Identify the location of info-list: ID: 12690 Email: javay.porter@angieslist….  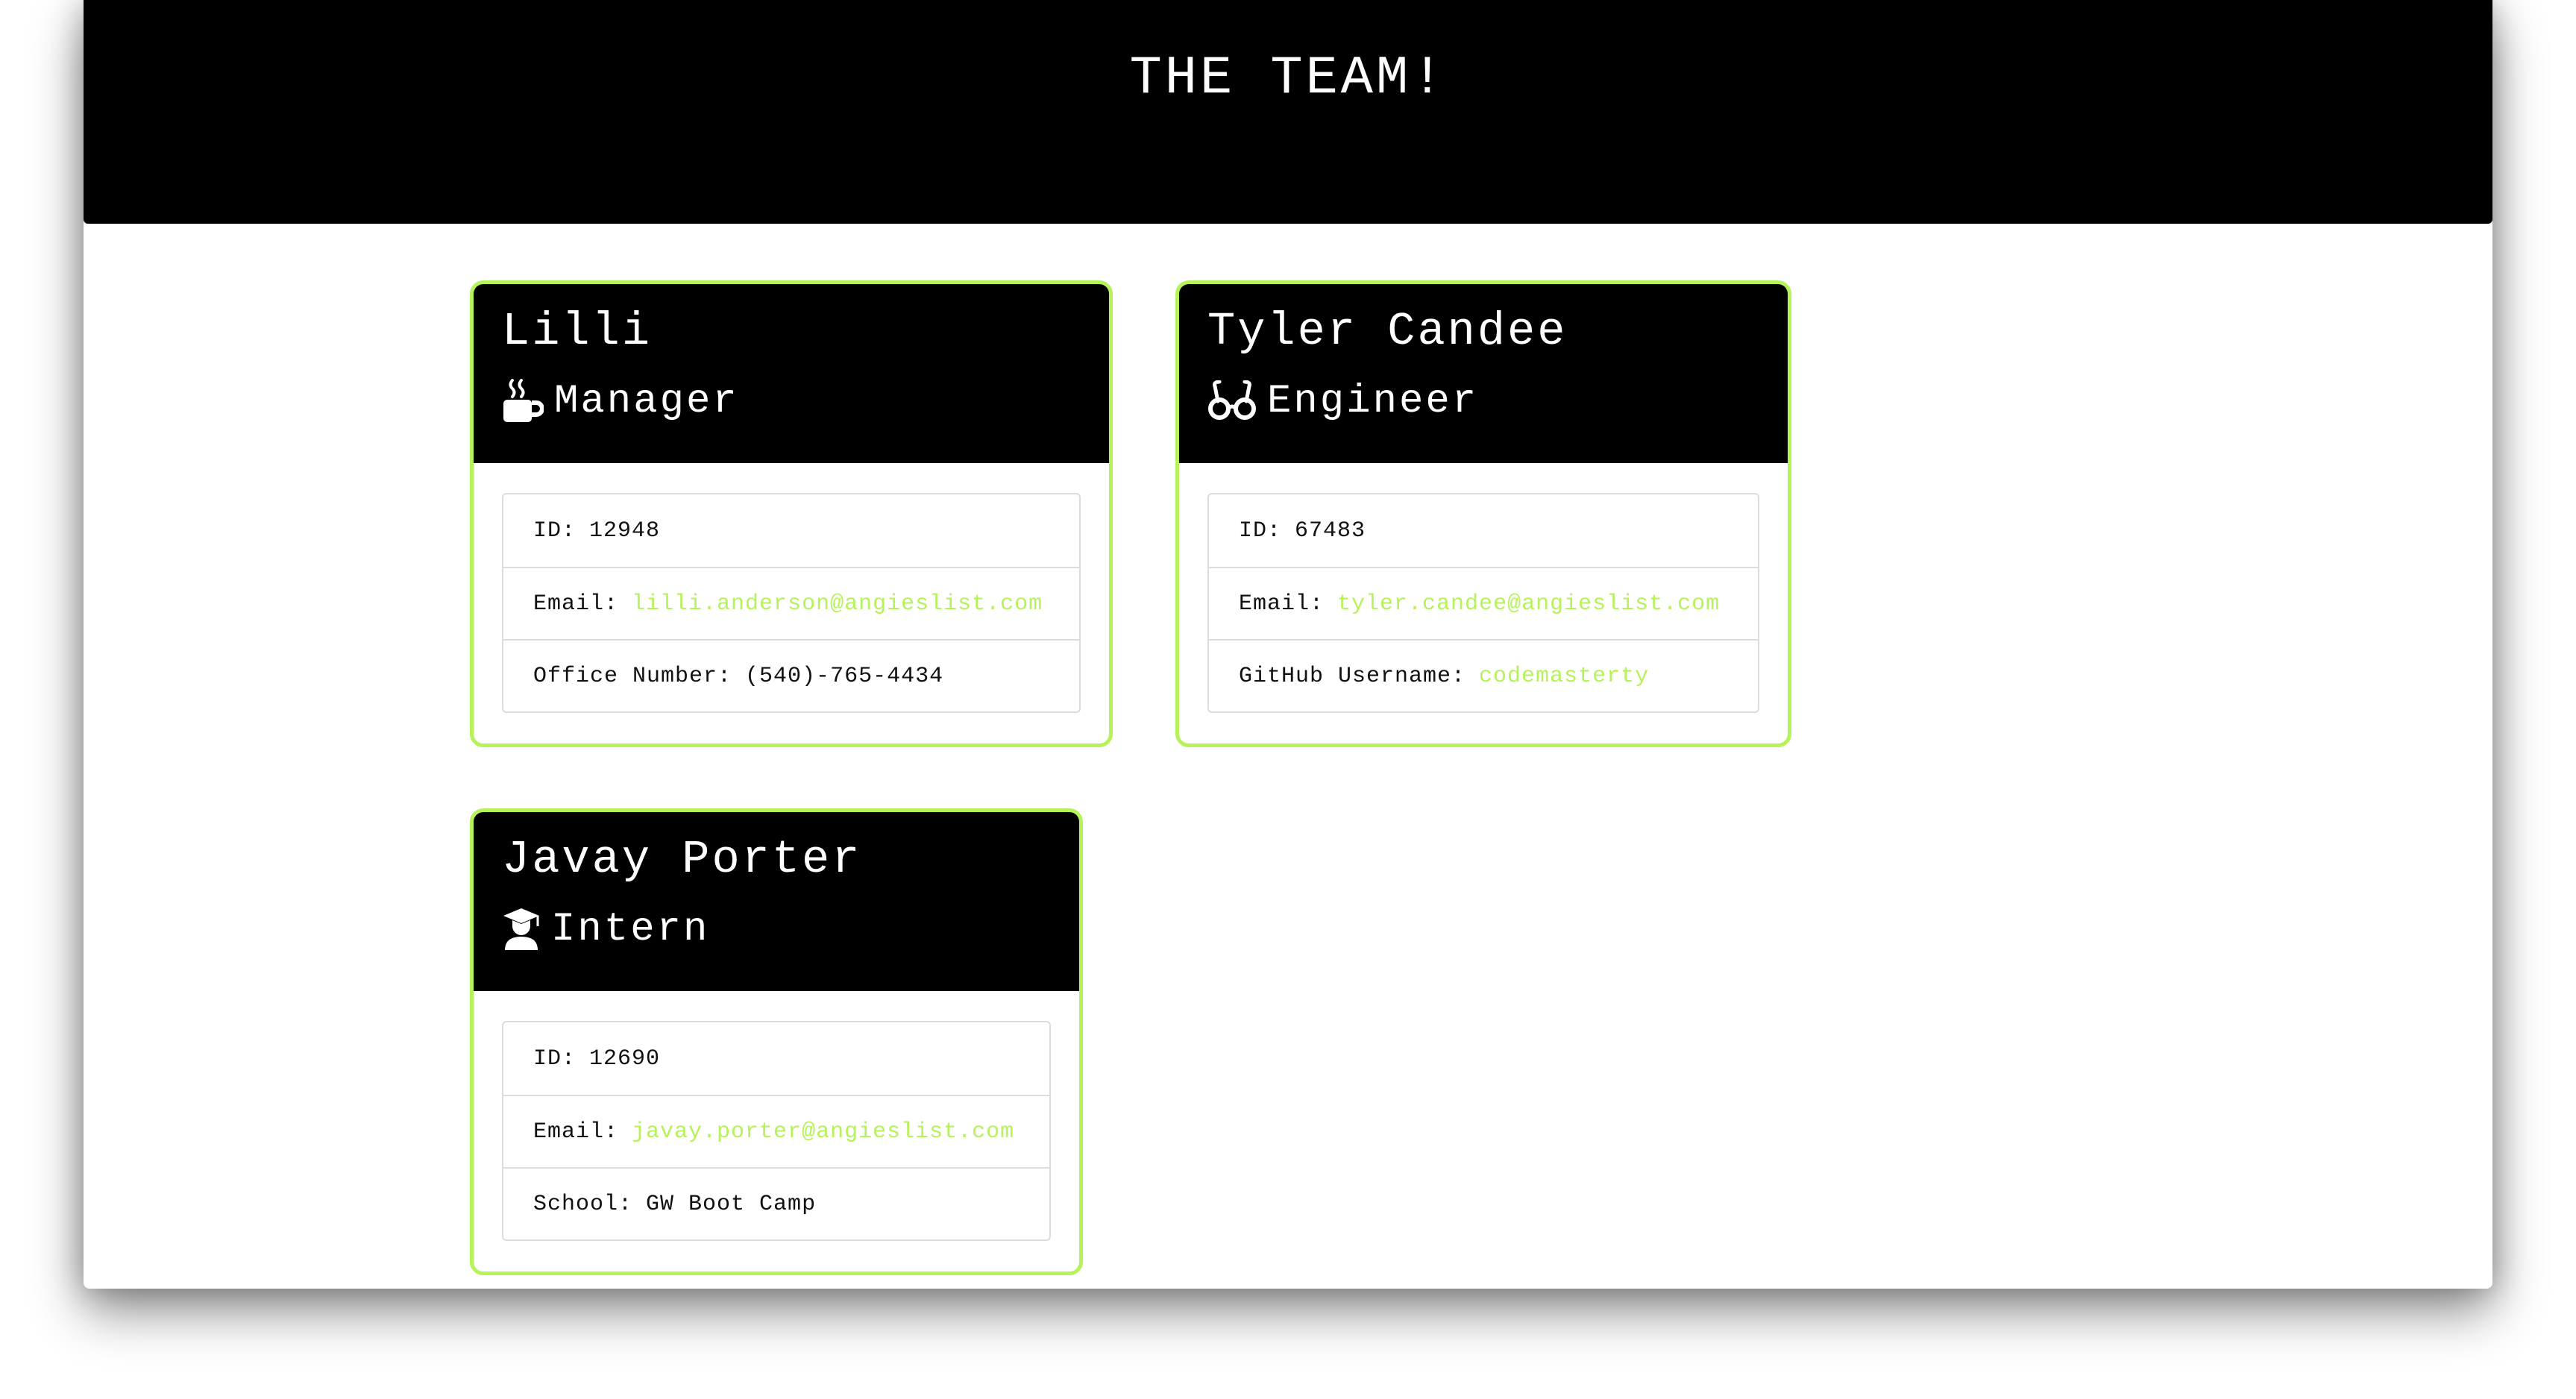
(777, 1131).